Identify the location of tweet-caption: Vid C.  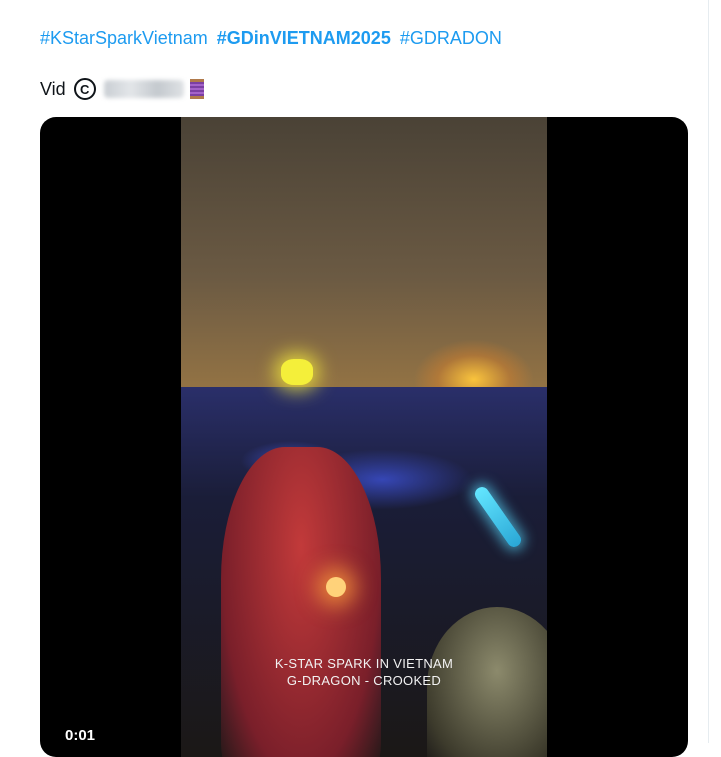
(122, 89).